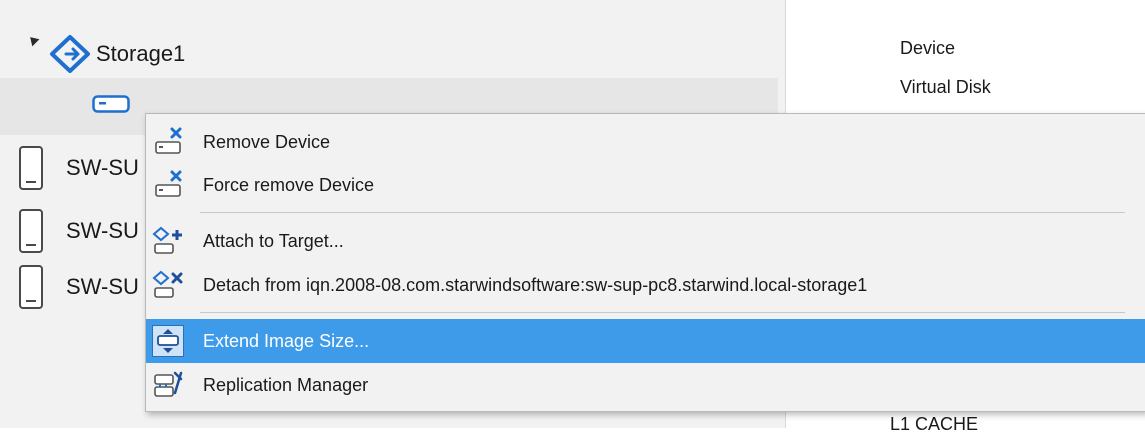 The width and height of the screenshot is (1145, 435). I want to click on menu-item-replication-manager: Replication Manager, so click(645, 385).